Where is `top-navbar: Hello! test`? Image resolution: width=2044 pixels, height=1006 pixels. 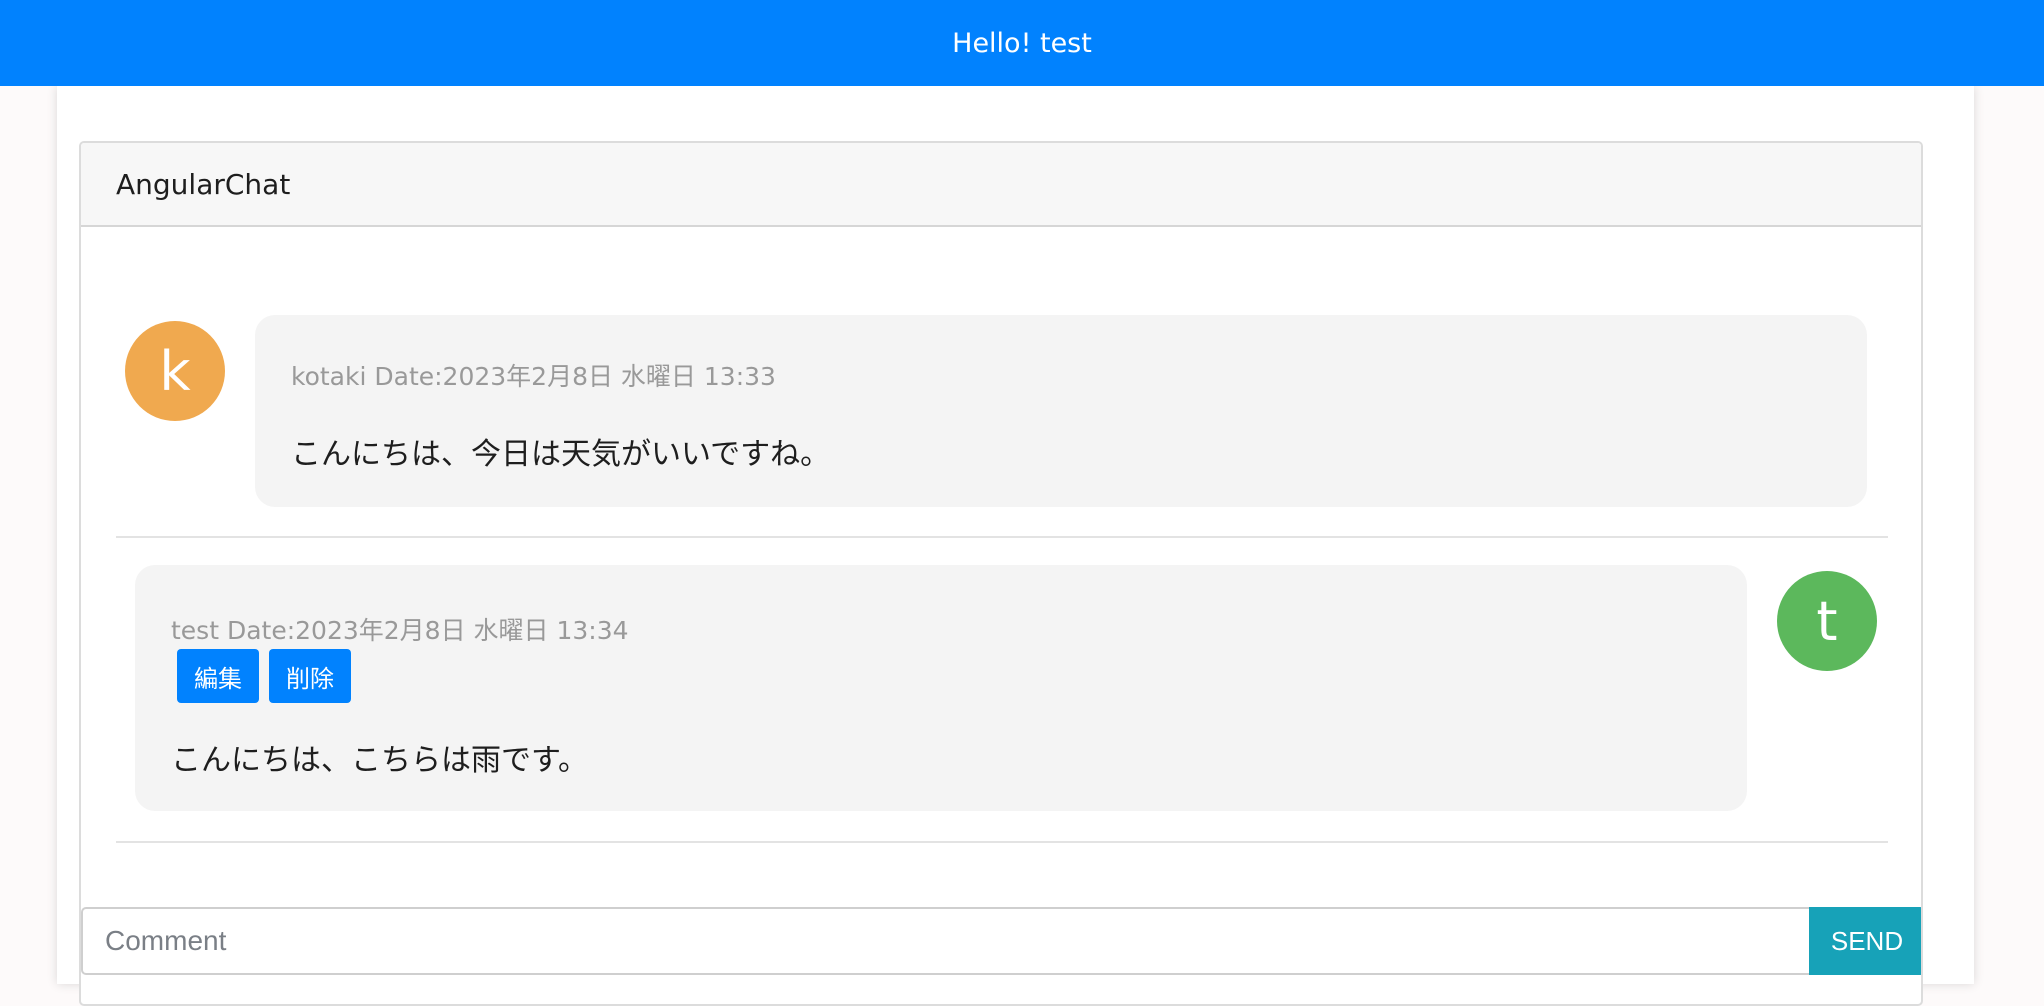 top-navbar: Hello! test is located at coordinates (1022, 43).